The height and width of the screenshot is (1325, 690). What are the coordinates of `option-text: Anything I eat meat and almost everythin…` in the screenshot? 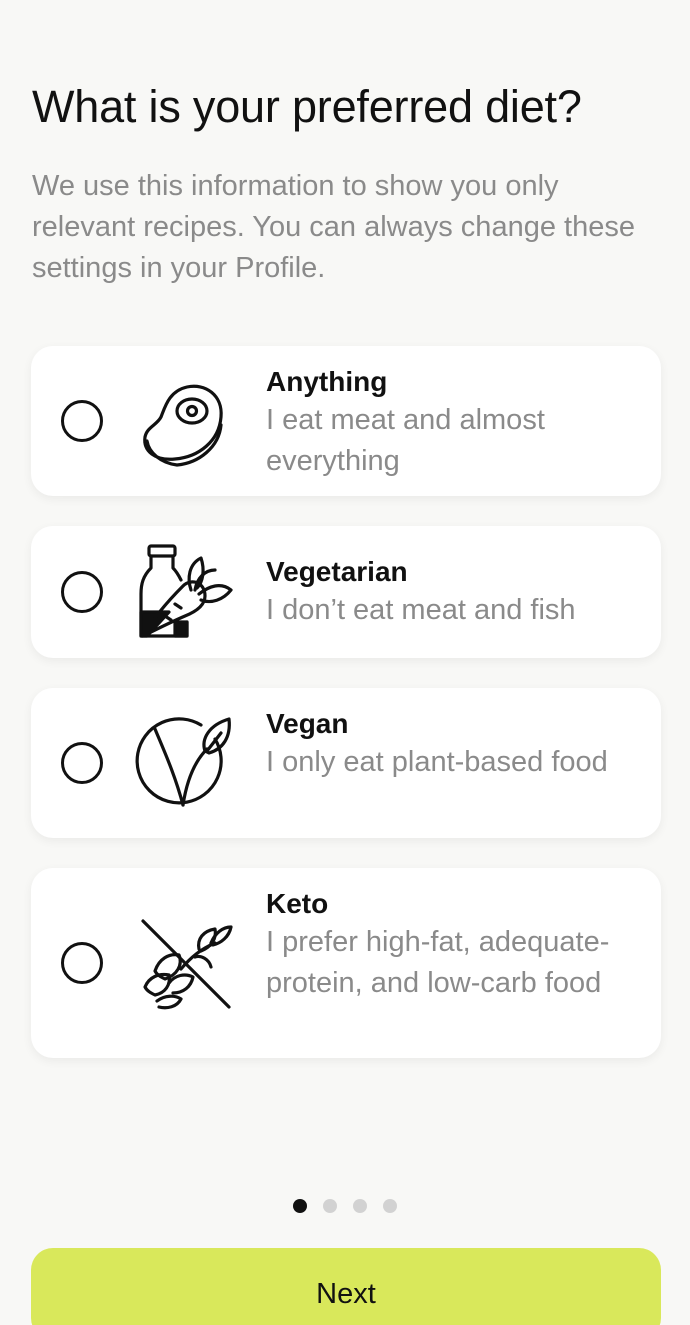 It's located at (451, 423).